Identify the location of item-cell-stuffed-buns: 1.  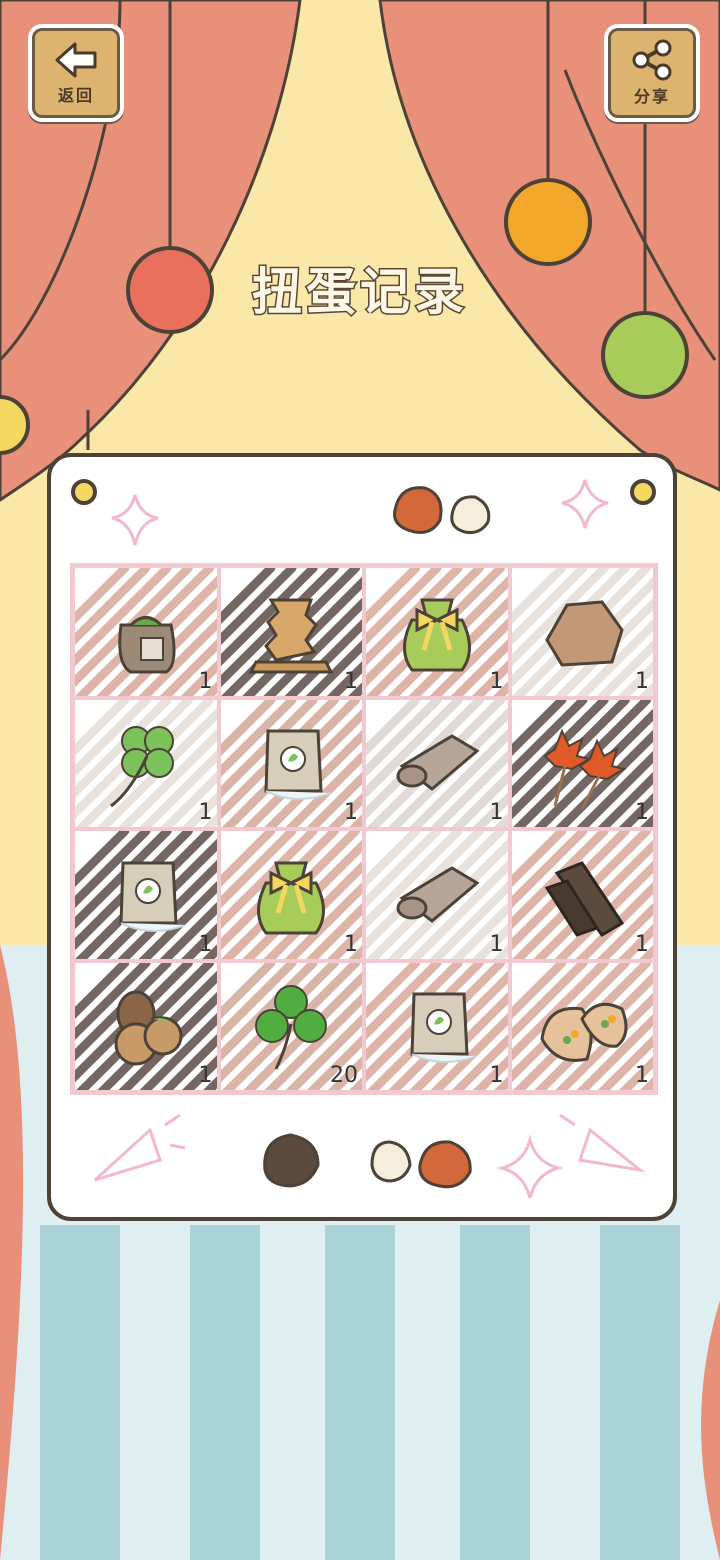
(582, 1026).